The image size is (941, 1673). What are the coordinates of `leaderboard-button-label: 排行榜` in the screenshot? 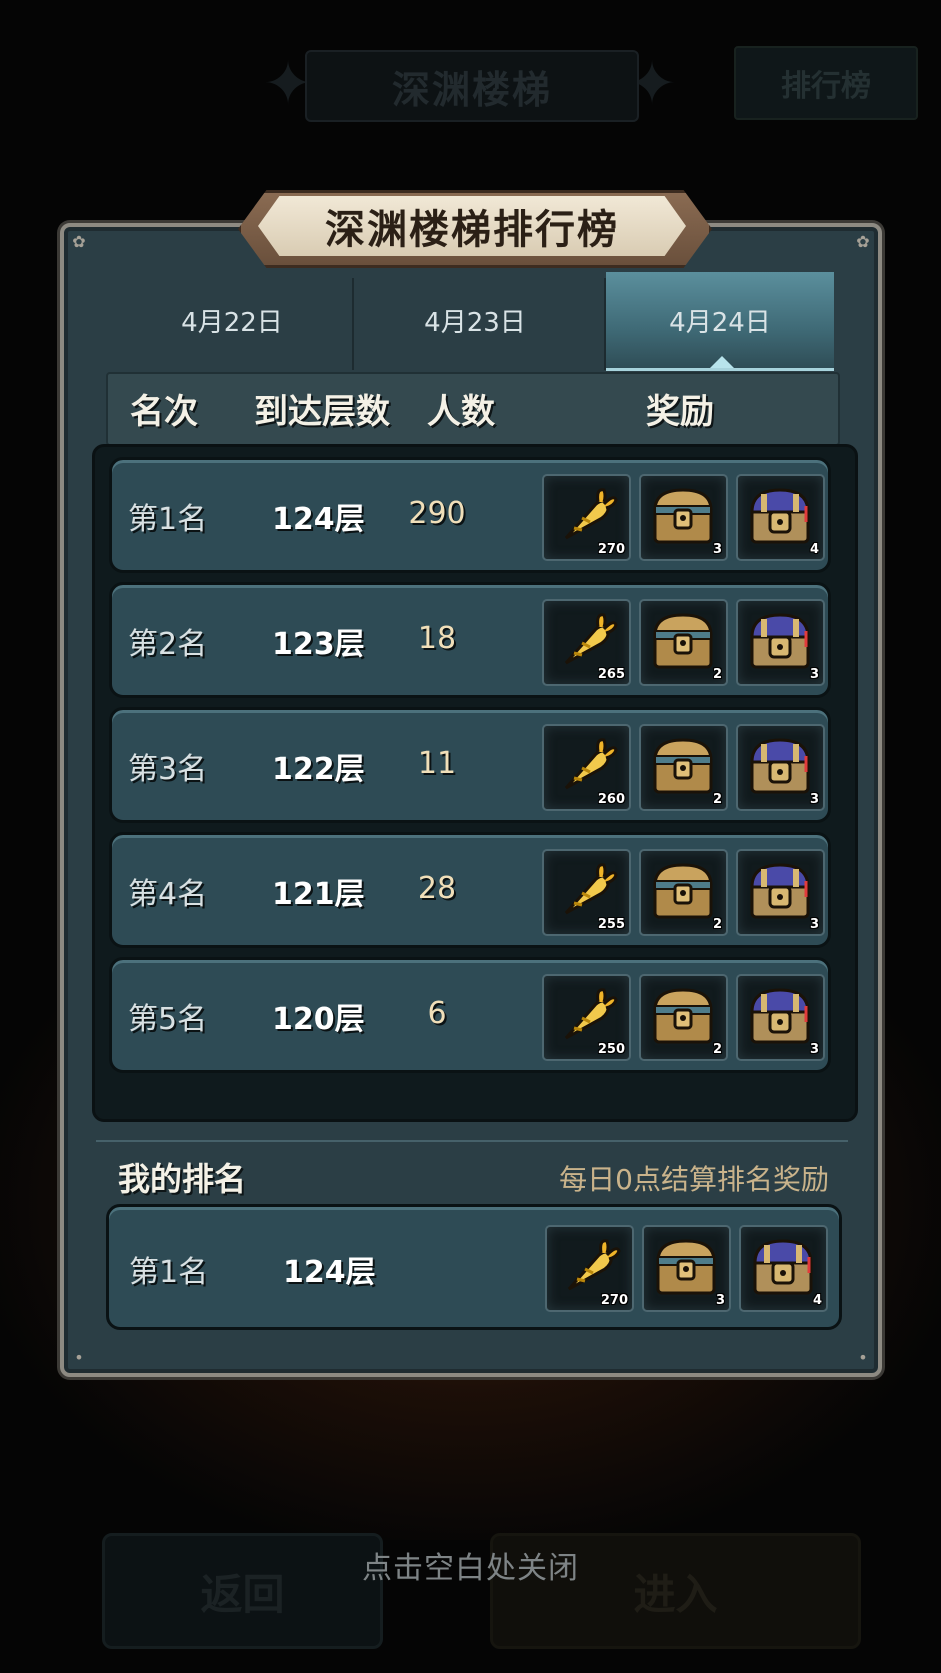 It's located at (826, 86).